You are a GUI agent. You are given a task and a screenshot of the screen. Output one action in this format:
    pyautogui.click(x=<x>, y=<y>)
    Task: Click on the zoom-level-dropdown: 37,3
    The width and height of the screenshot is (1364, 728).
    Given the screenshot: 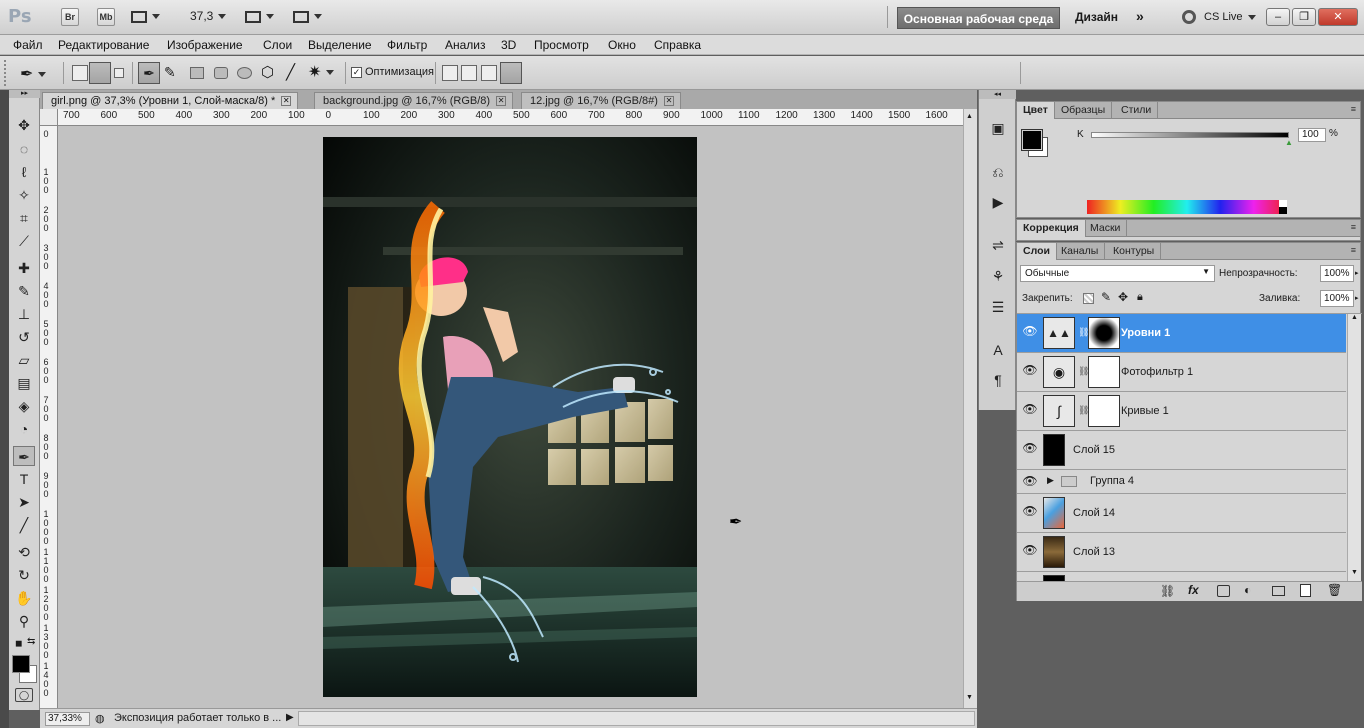 What is the action you would take?
    pyautogui.click(x=208, y=17)
    